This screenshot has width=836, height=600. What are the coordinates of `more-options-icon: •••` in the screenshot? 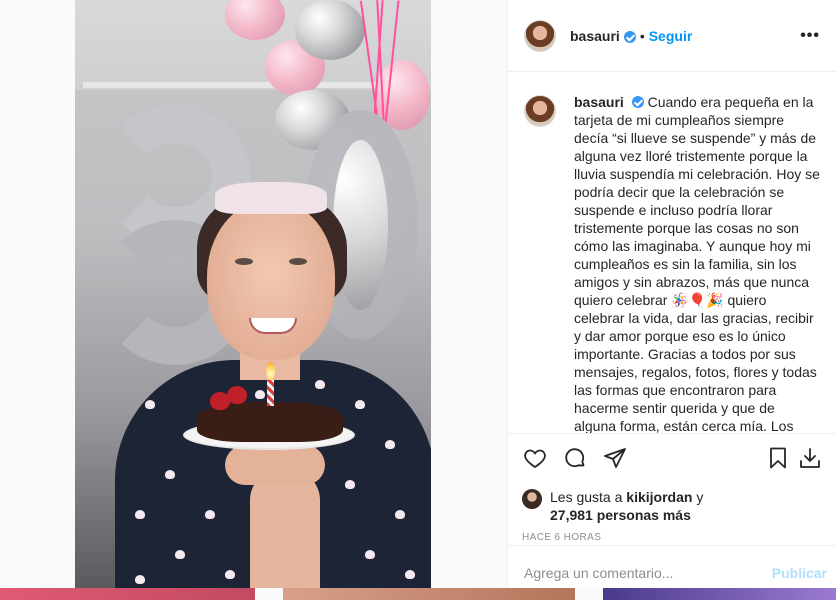 It's located at (810, 36).